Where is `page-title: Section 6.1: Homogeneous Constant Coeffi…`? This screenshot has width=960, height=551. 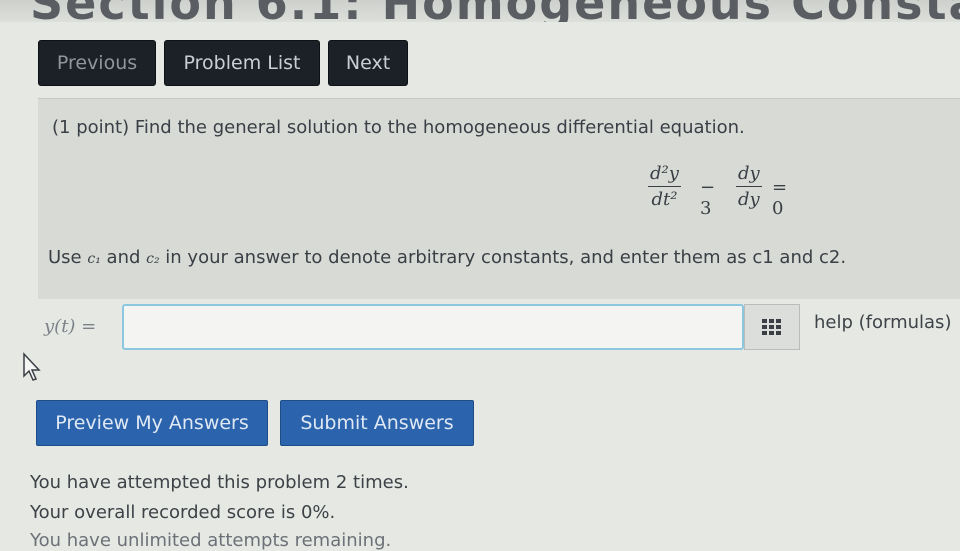 page-title: Section 6.1: Homogeneous Constant Coeffi… is located at coordinates (495, 11).